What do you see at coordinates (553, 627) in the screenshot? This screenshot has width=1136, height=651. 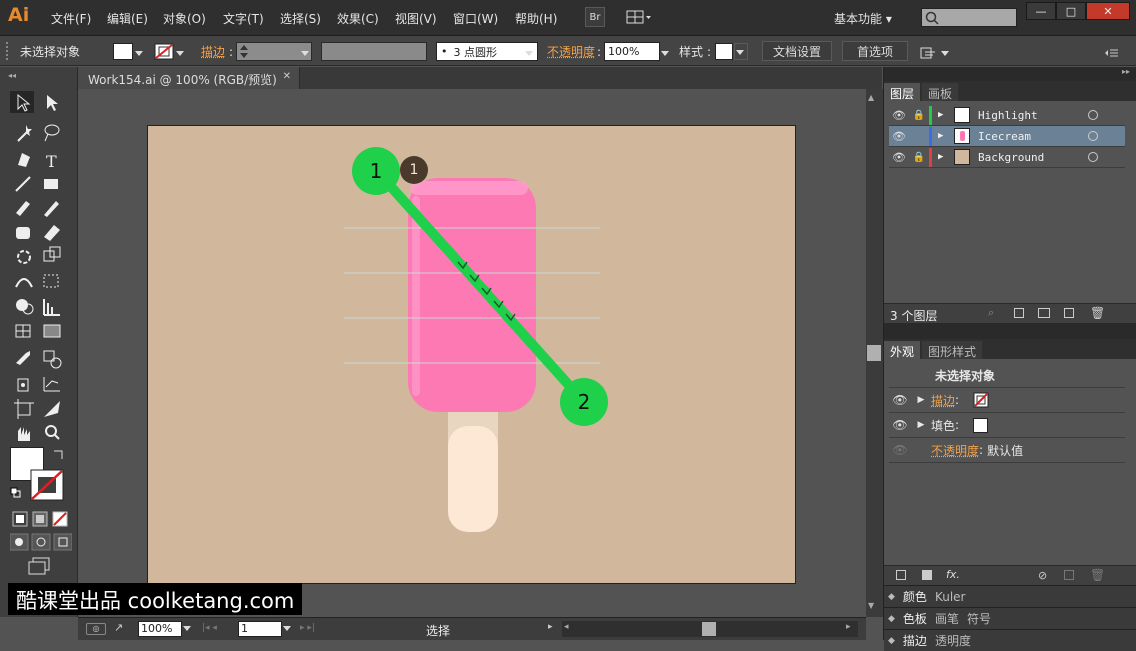 I see `status-menu-icon: ▸` at bounding box center [553, 627].